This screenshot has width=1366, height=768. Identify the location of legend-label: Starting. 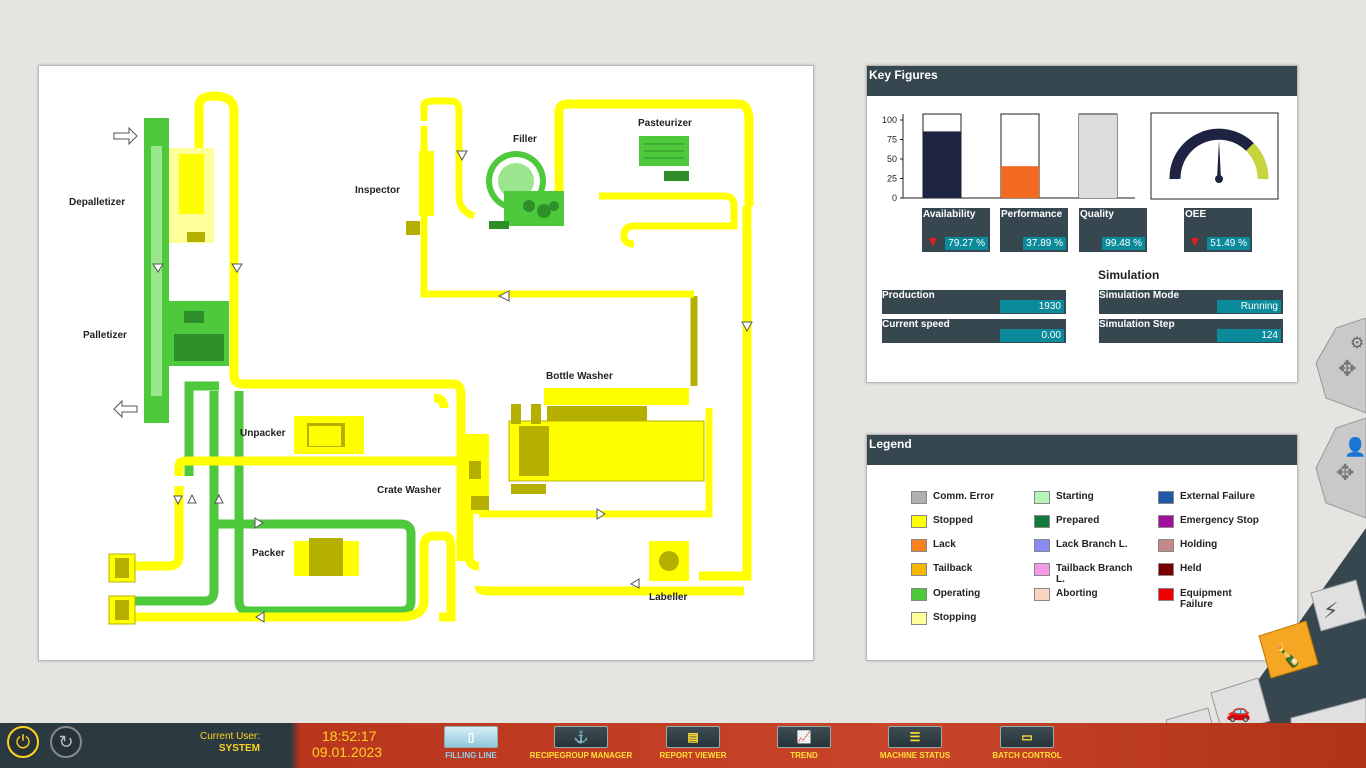
(1075, 496).